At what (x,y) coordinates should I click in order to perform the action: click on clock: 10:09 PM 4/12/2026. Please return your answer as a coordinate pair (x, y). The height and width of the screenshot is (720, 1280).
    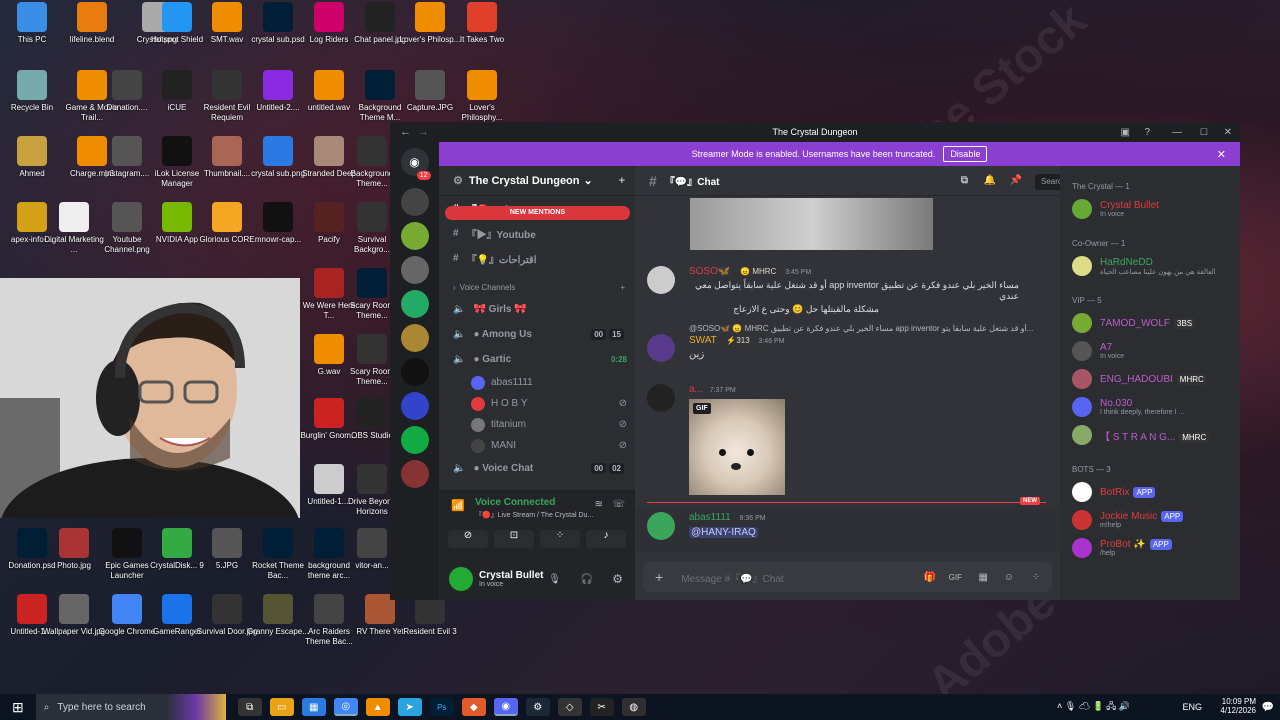
    Looking at the image, I should click on (1238, 706).